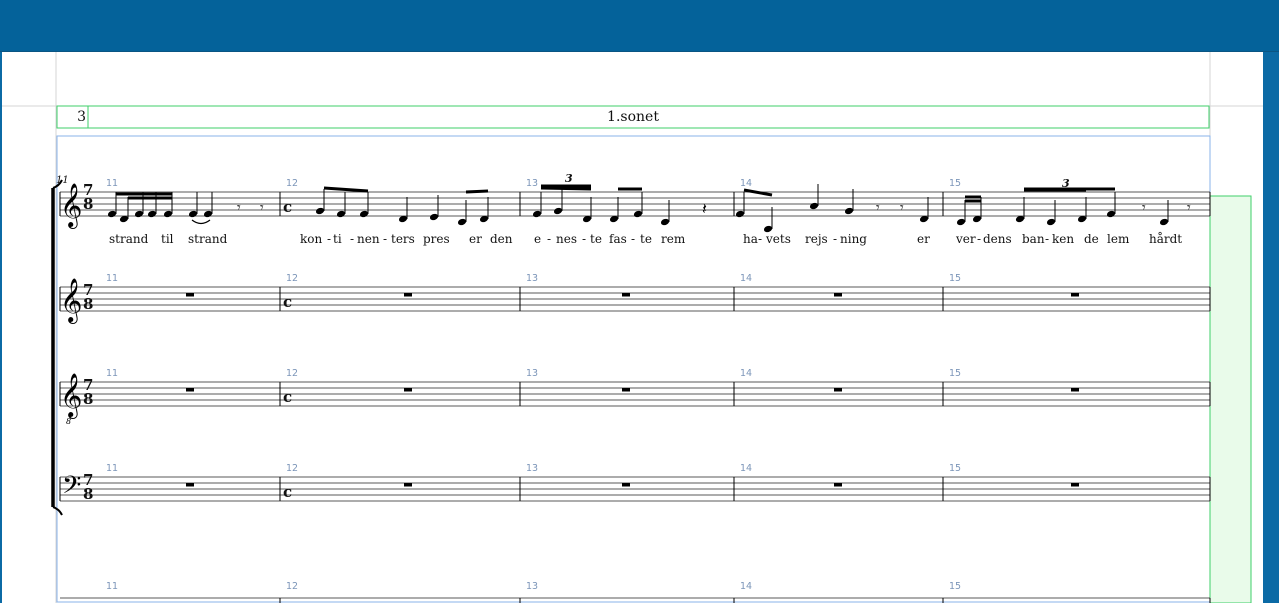  What do you see at coordinates (673, 239) in the screenshot?
I see `lyric-syllable: rem` at bounding box center [673, 239].